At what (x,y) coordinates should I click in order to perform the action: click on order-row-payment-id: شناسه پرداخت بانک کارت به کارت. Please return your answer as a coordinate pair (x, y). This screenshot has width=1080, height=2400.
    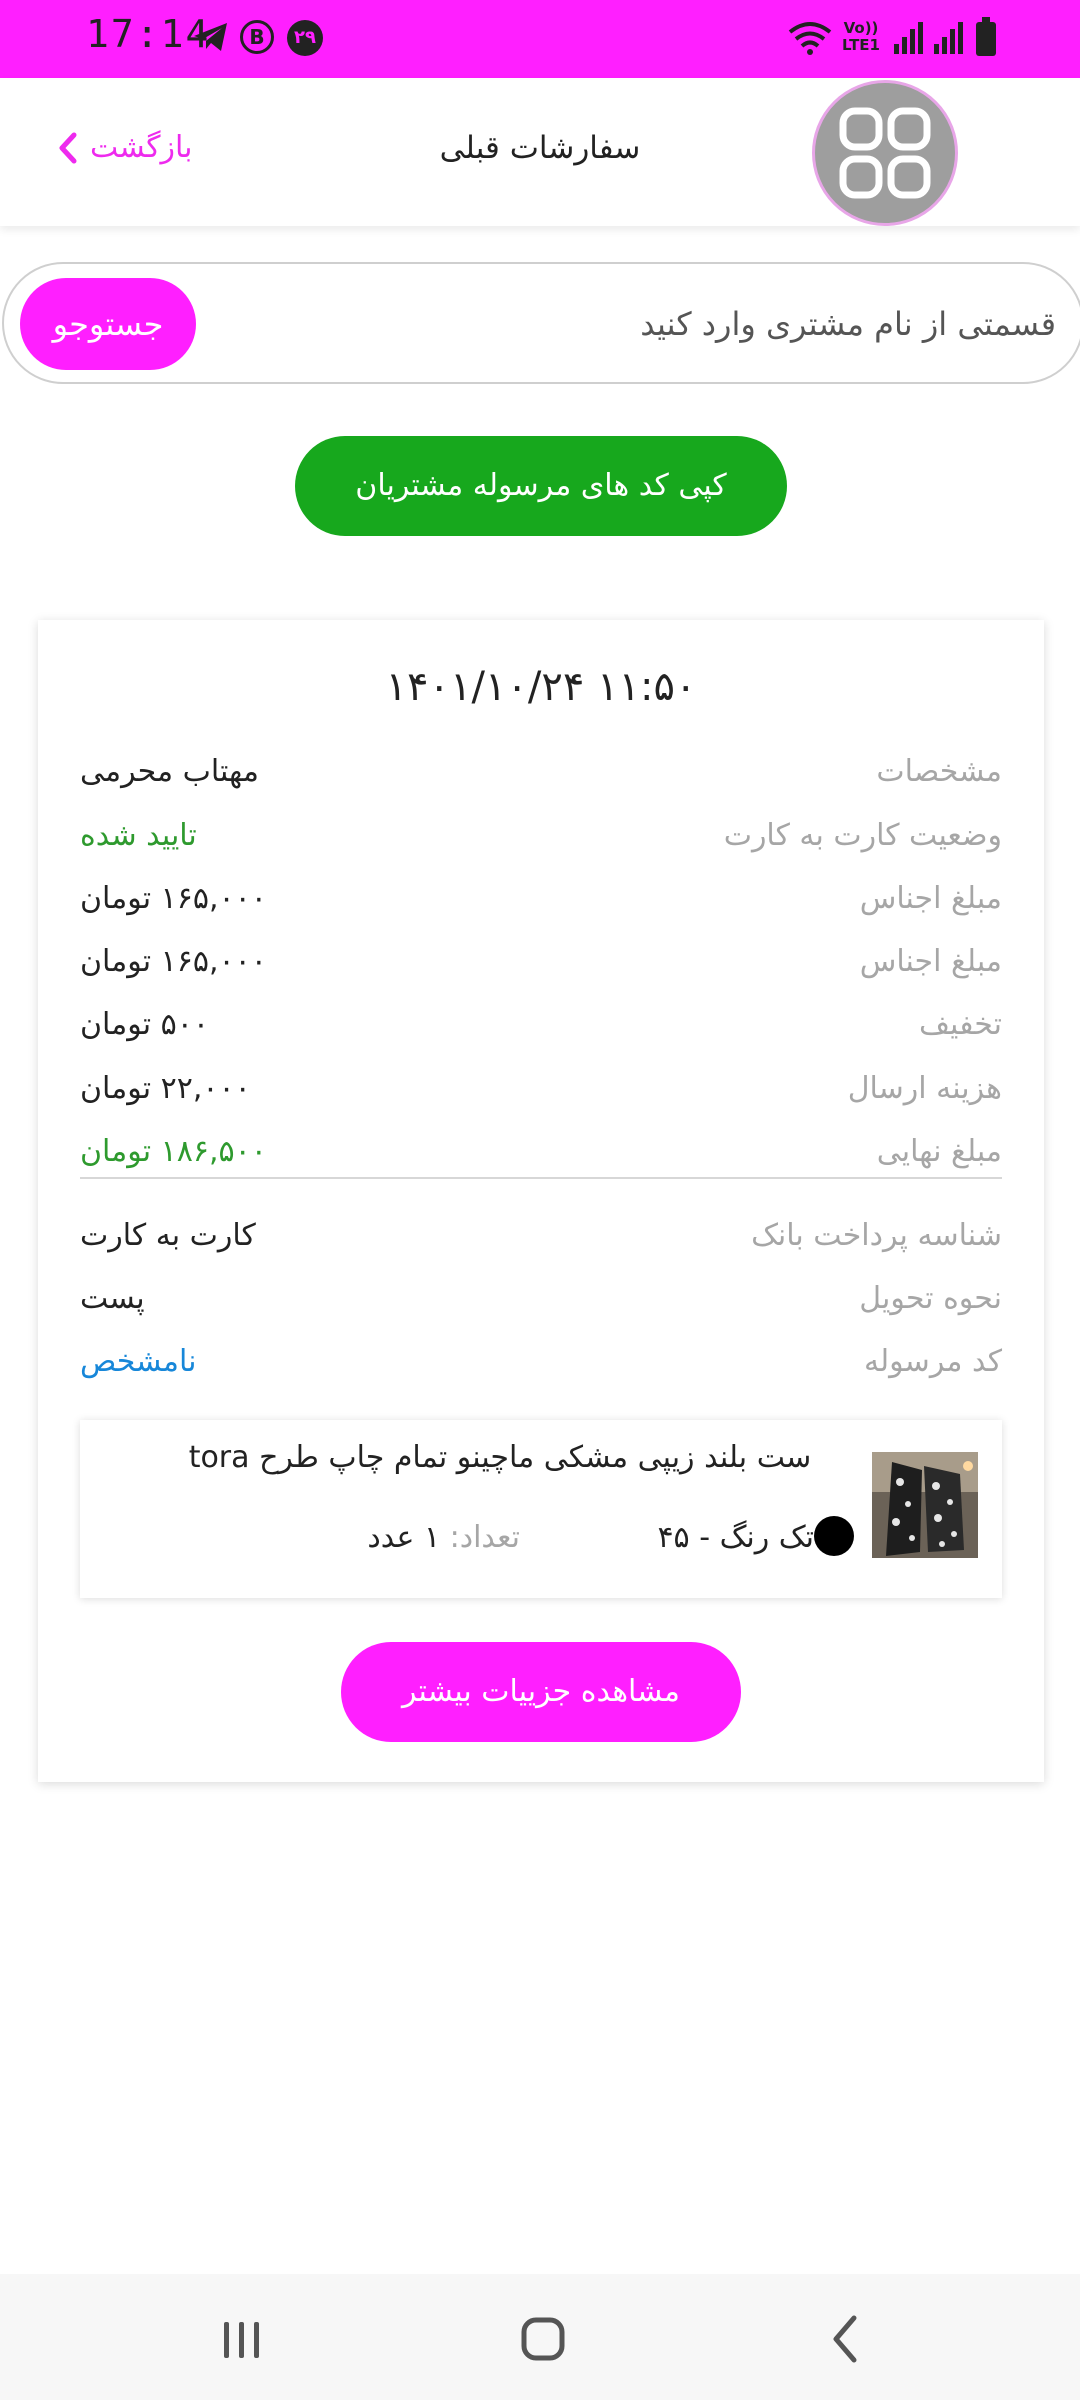
    Looking at the image, I should click on (541, 1243).